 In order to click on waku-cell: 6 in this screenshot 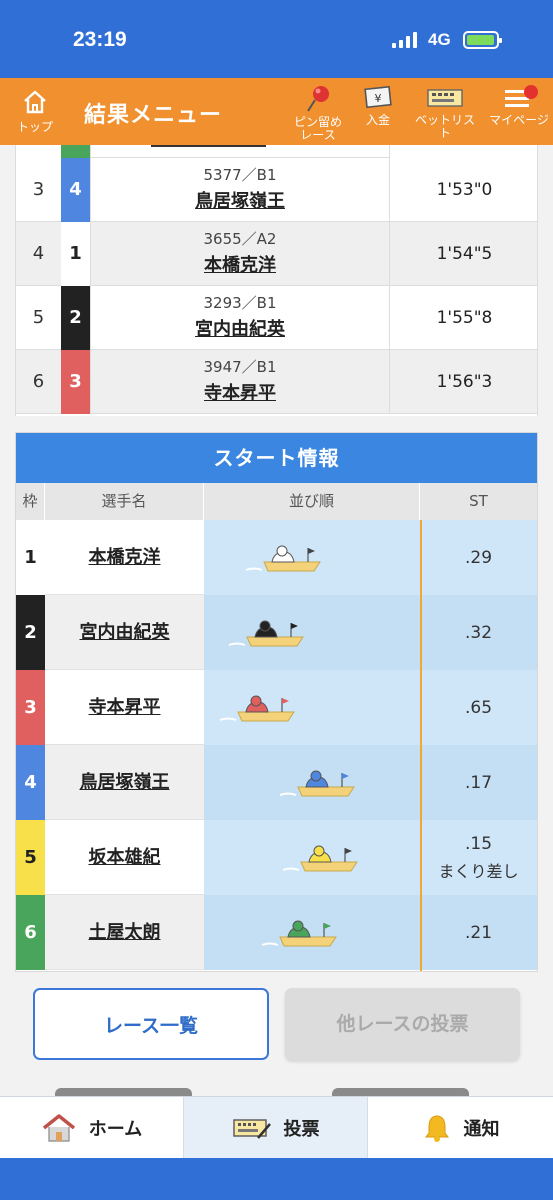, I will do `click(30, 932)`.